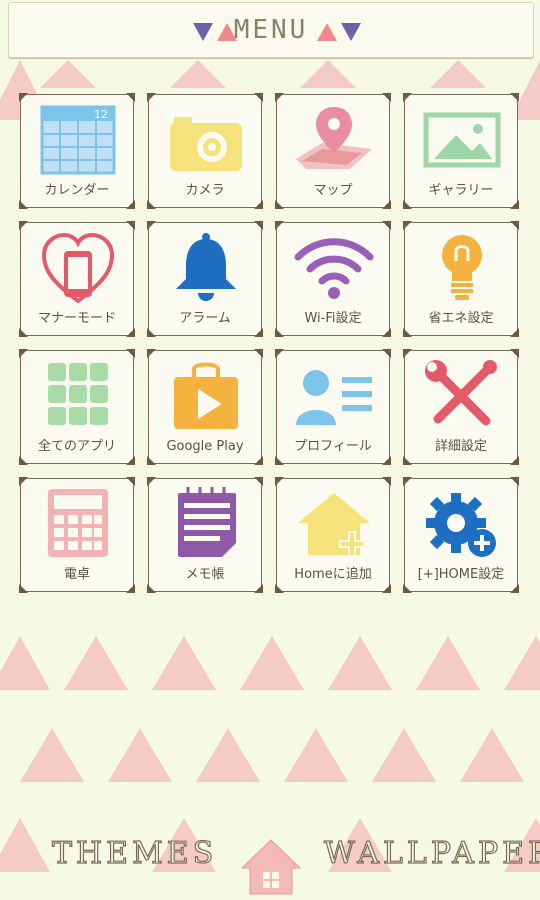 This screenshot has height=900, width=540. I want to click on tile-label: アラーム, so click(205, 318).